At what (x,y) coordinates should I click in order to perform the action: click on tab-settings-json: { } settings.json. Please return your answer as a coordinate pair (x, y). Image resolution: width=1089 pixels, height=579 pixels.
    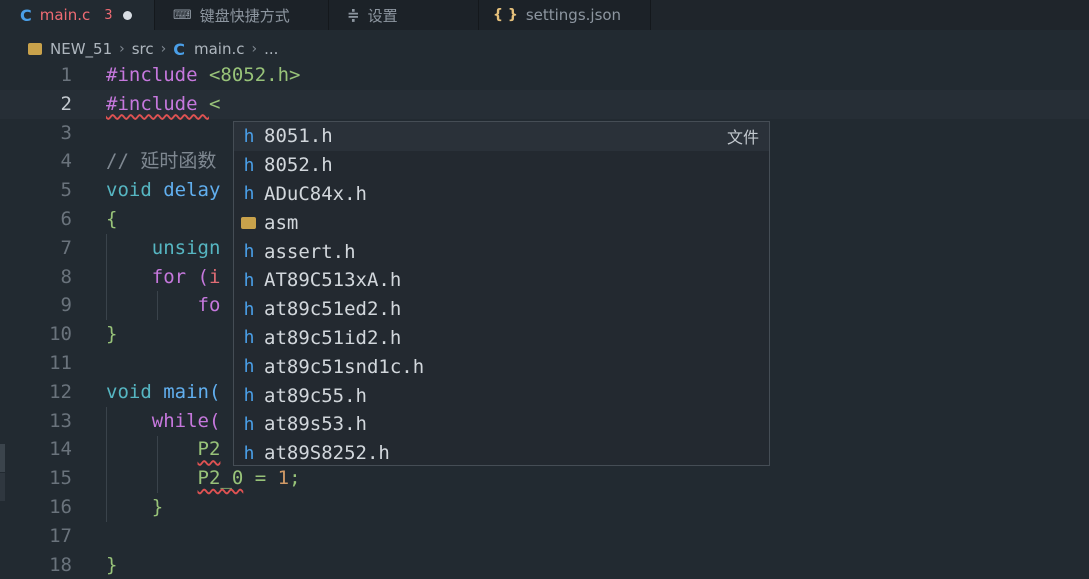
    Looking at the image, I should click on (565, 15).